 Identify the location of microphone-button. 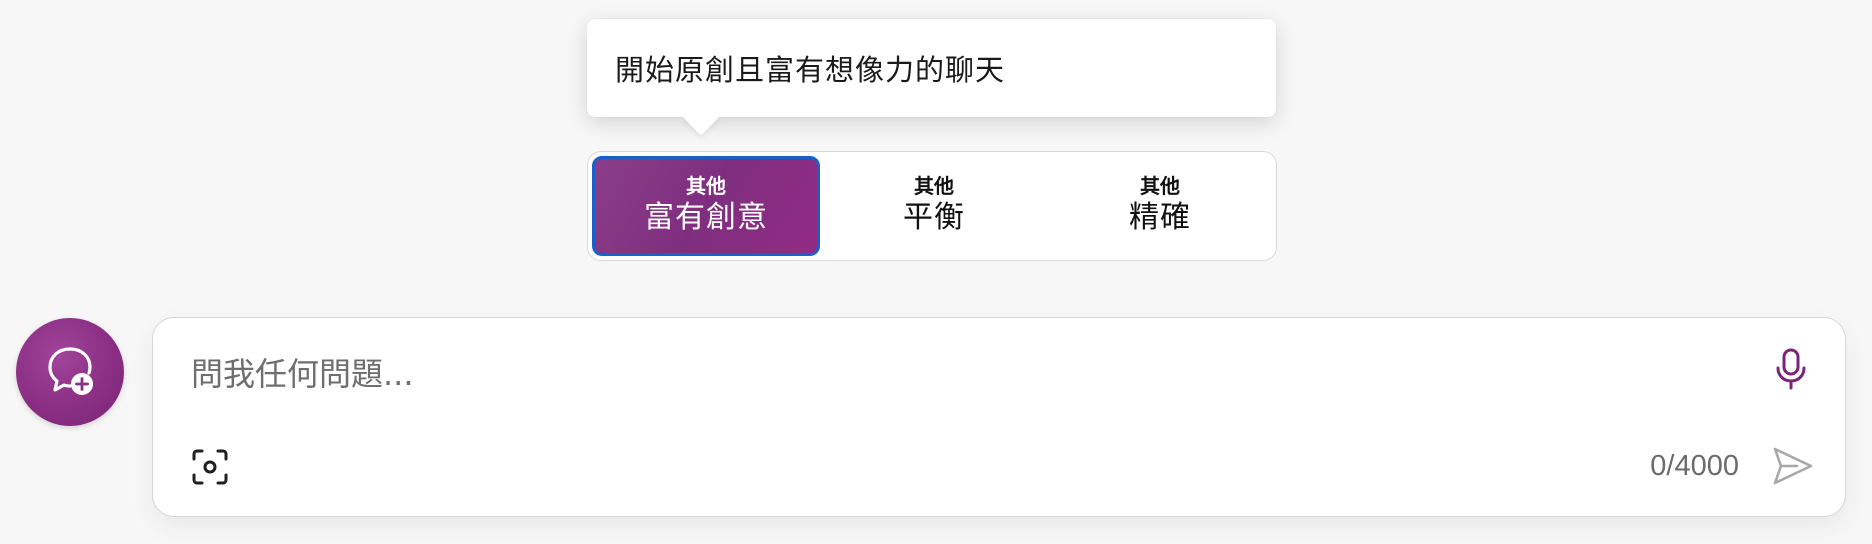
(1791, 371).